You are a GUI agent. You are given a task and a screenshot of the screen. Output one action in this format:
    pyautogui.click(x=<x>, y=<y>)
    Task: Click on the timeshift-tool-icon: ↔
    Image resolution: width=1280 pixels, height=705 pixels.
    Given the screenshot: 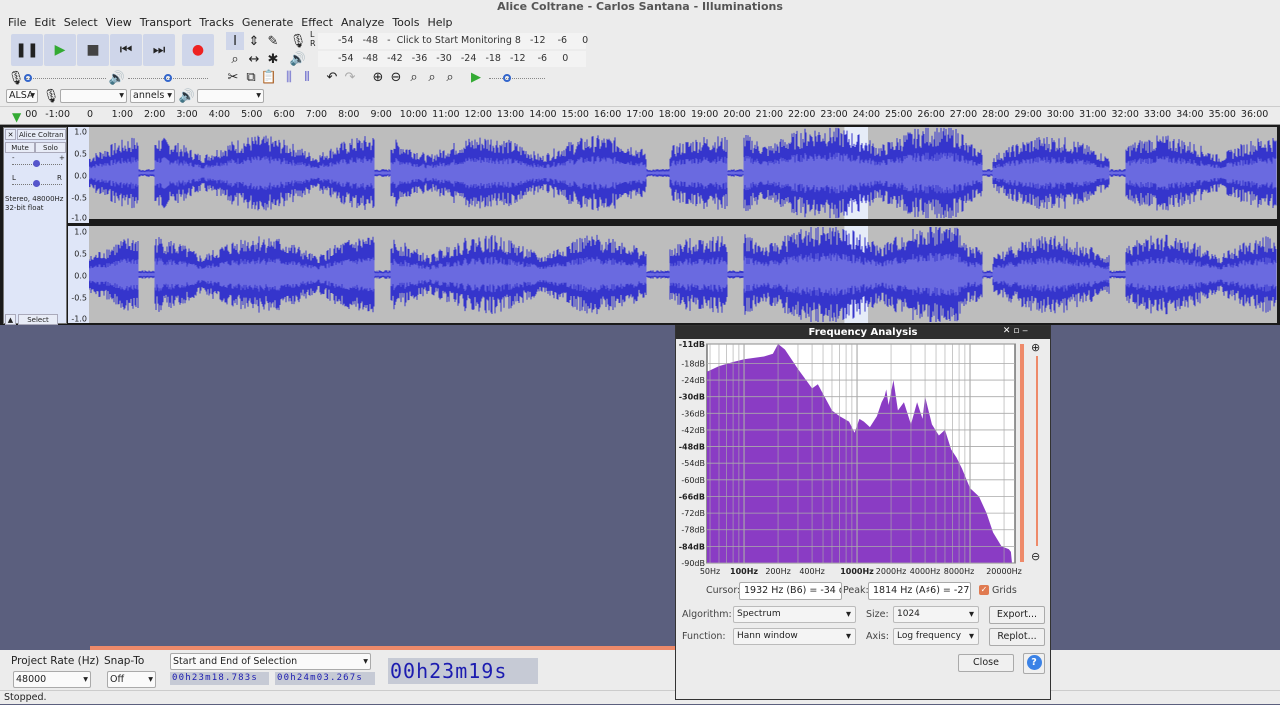 What is the action you would take?
    pyautogui.click(x=254, y=59)
    